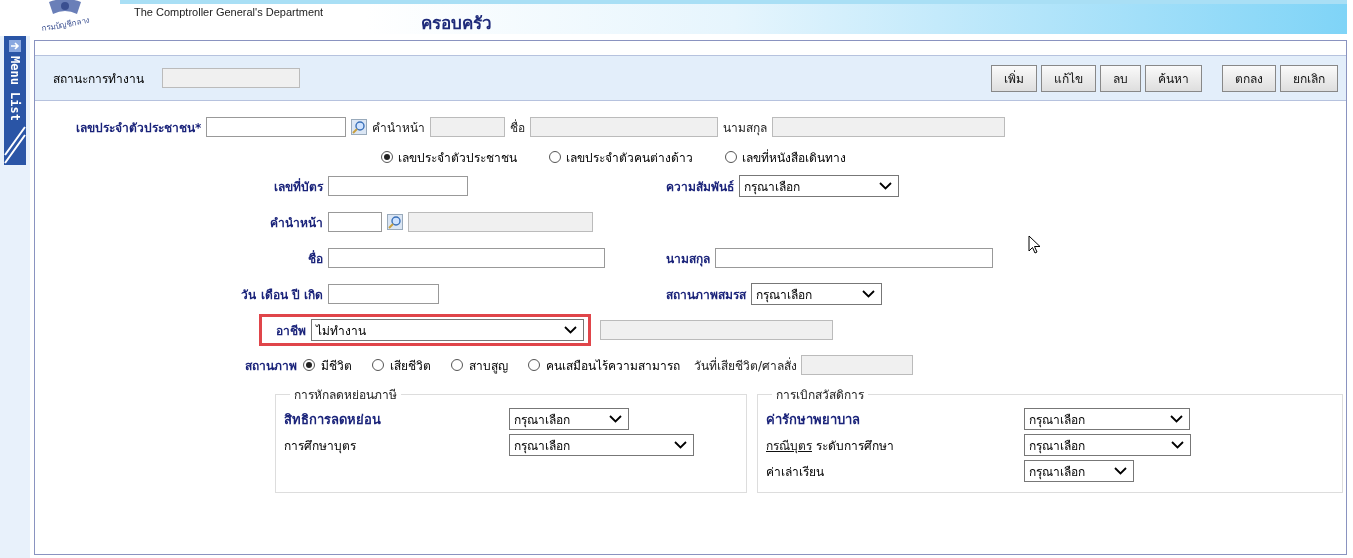 This screenshot has height=558, width=1353. Describe the element at coordinates (327, 365) in the screenshot. I see `radio-option: มีชีวิต` at that location.